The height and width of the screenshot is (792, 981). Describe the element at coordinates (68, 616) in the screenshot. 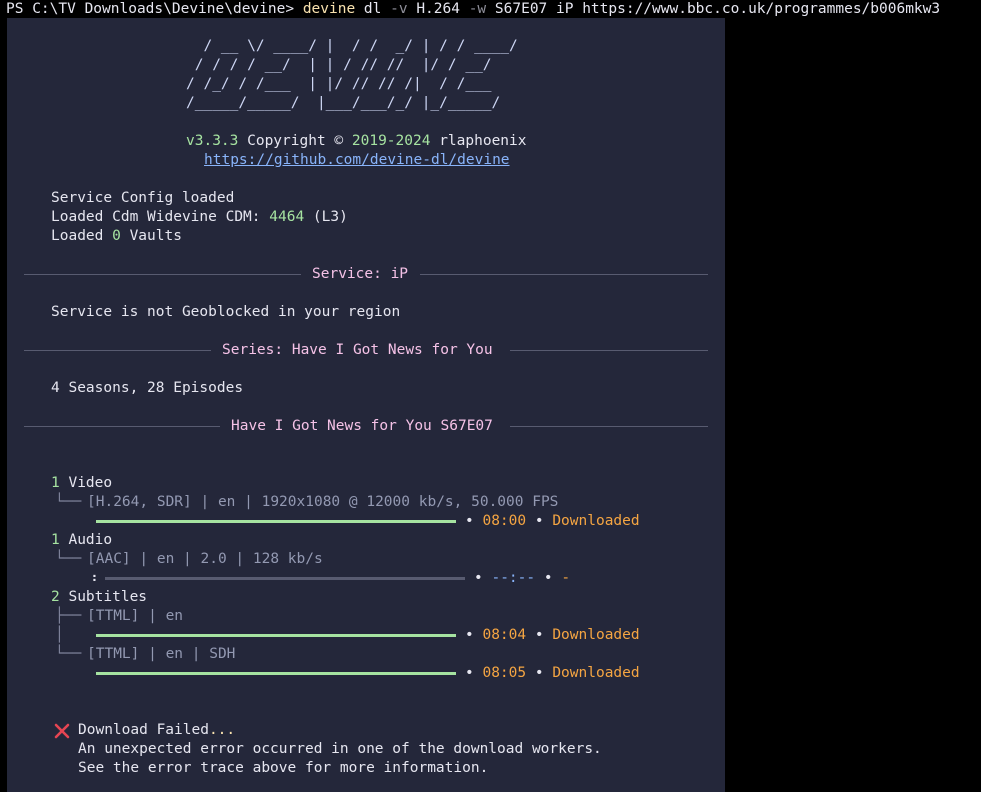

I see `tree-branch: ├──` at that location.